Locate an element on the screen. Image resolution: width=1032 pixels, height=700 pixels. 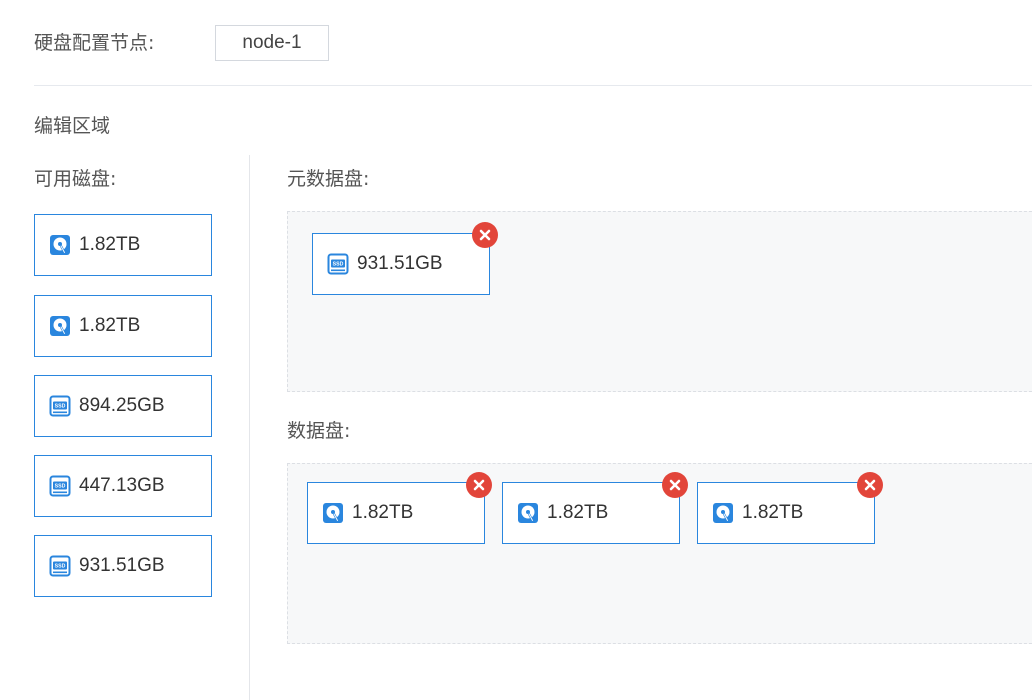
node-selector-value: node-1 is located at coordinates (272, 42).